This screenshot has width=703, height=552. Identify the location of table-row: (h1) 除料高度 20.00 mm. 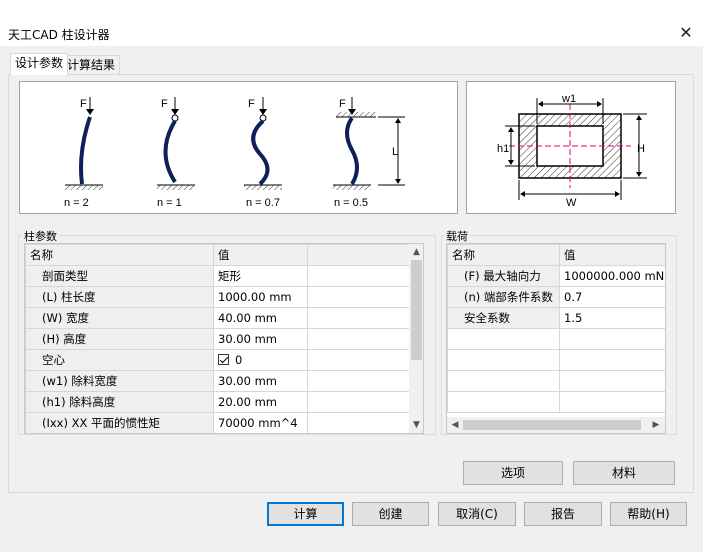
(217, 402).